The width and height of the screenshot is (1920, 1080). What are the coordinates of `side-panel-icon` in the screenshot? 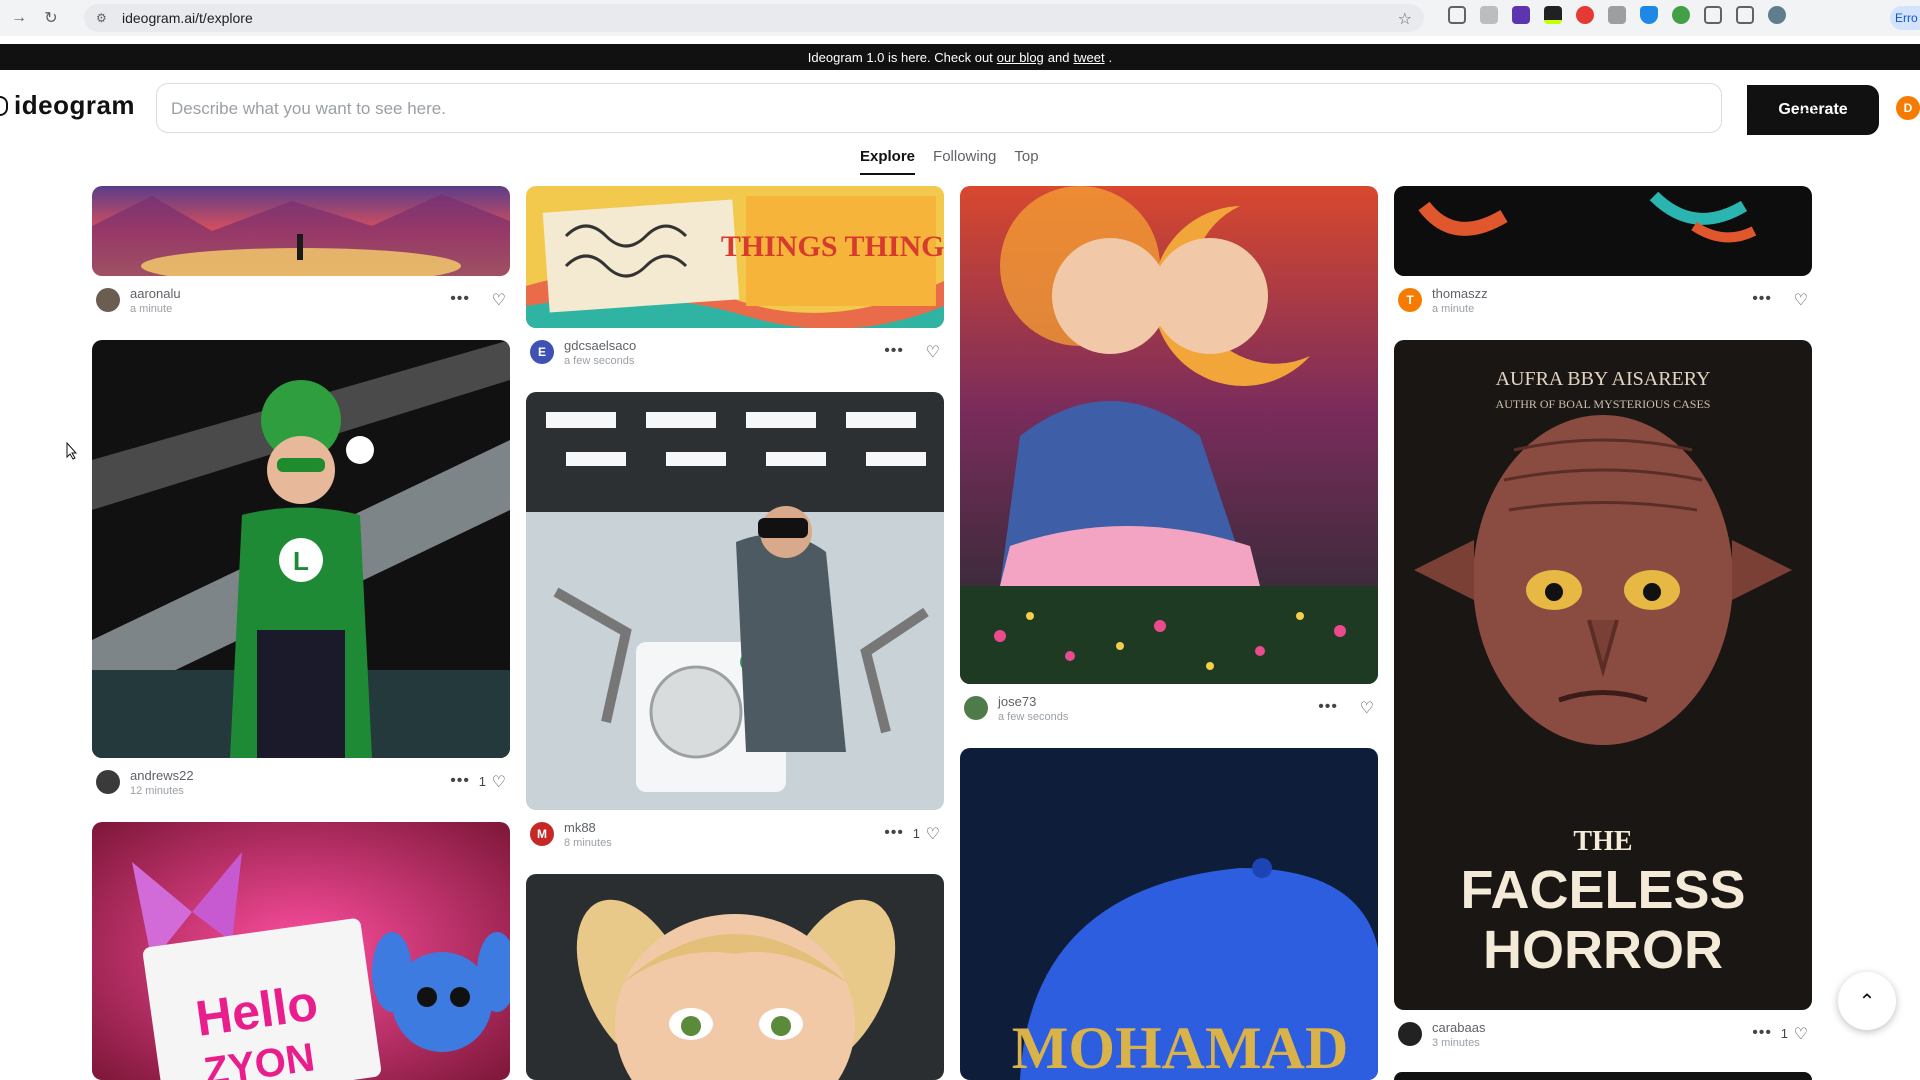 It's located at (1745, 15).